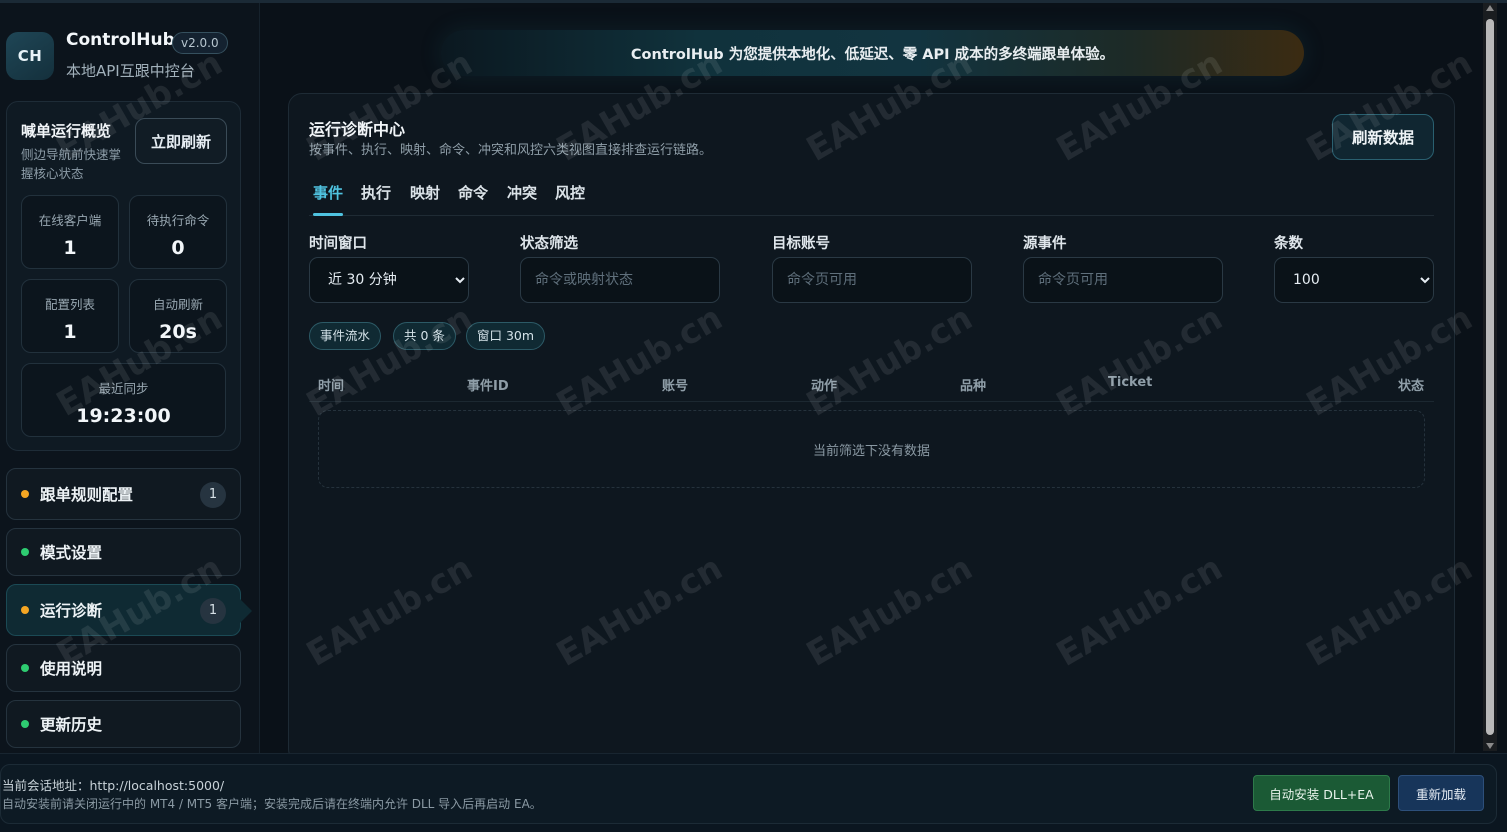  Describe the element at coordinates (376, 199) in the screenshot. I see `tab-execution: 执行` at that location.